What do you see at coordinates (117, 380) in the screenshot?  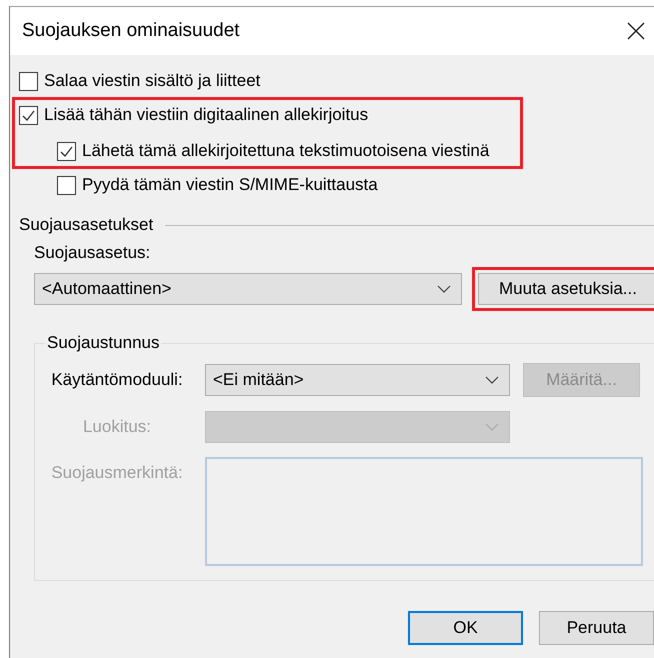 I see `field-label: Käytäntömoduuli:` at bounding box center [117, 380].